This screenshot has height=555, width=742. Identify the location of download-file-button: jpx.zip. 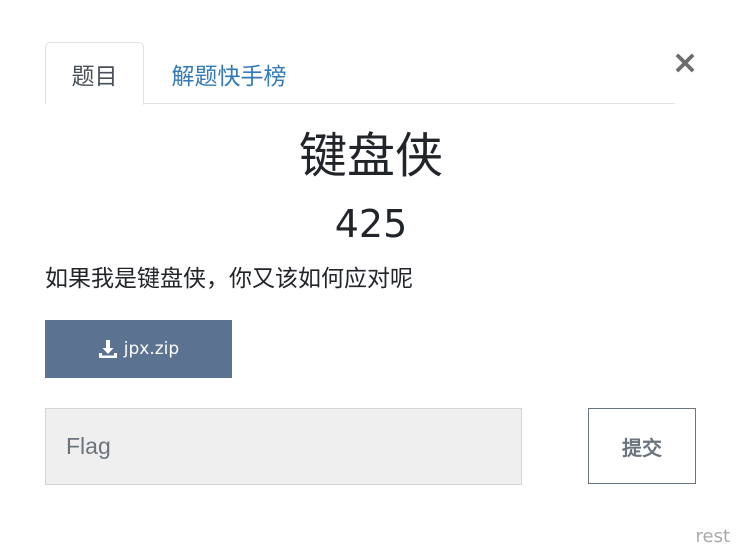
(138, 349).